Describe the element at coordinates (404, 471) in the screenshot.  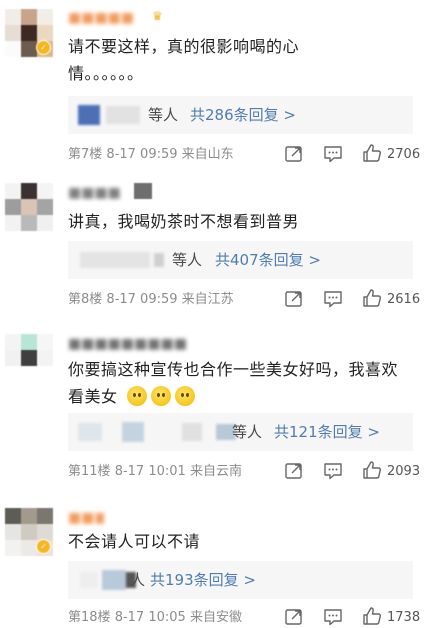
I see `like-count: 2093` at that location.